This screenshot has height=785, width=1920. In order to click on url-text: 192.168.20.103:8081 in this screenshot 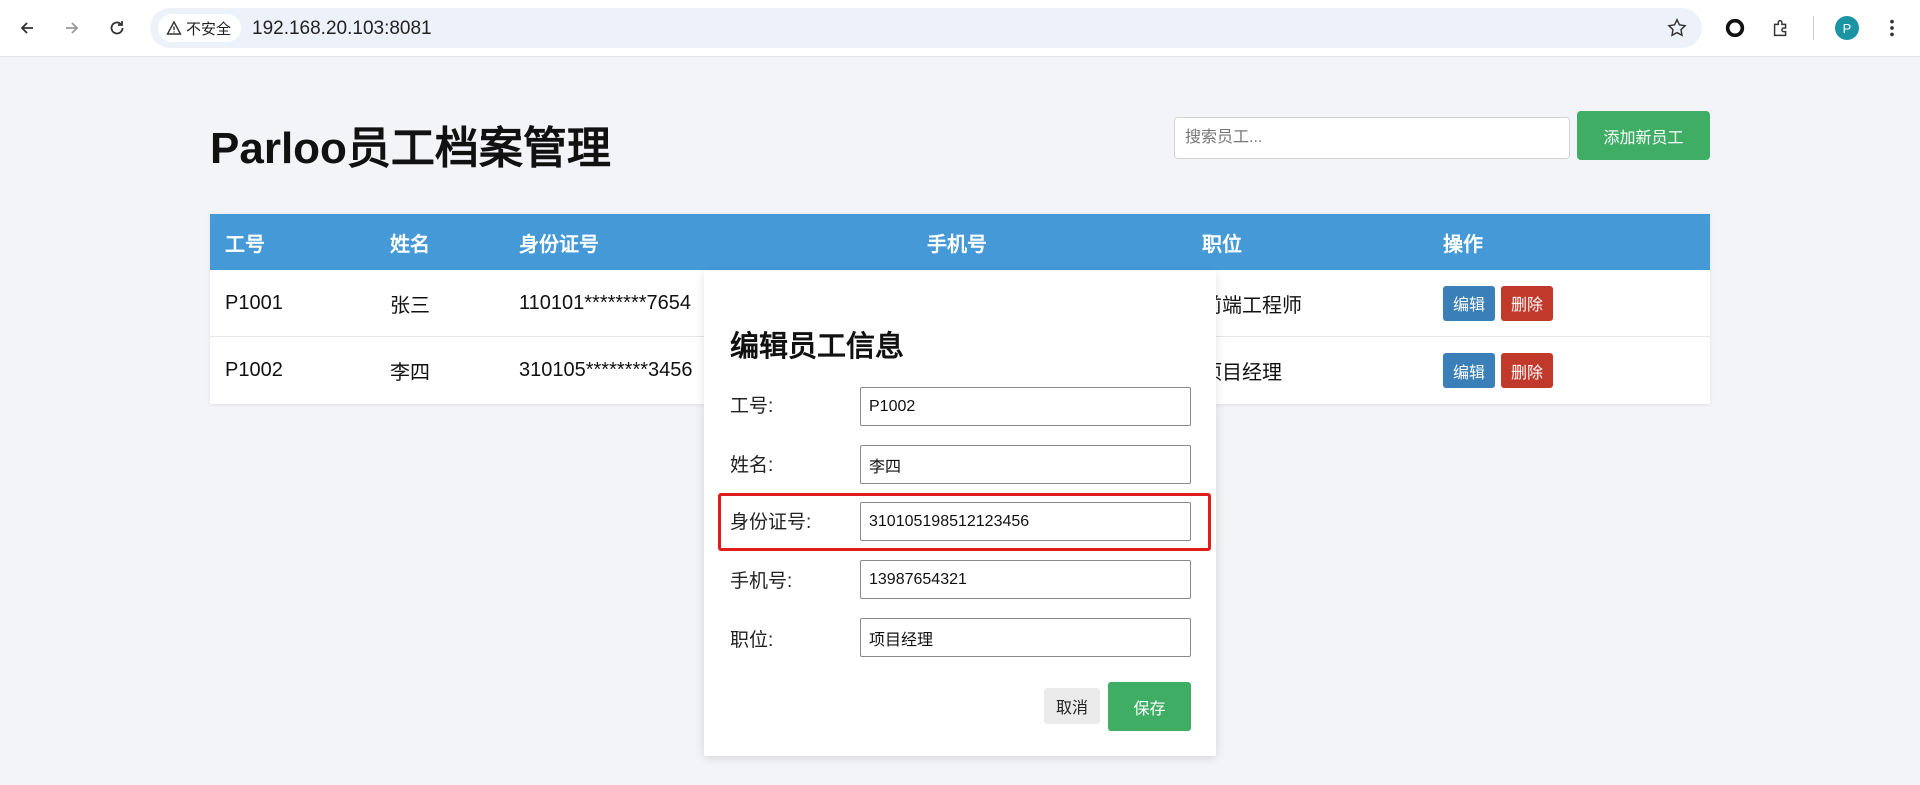, I will do `click(342, 29)`.